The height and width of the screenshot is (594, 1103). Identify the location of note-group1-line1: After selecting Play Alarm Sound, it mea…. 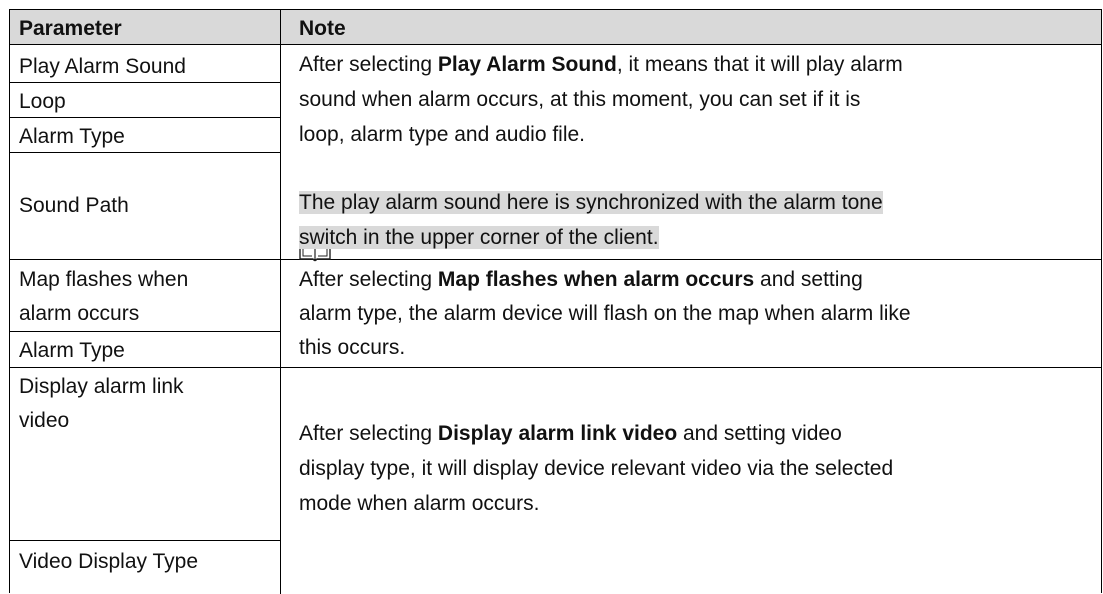
(601, 64).